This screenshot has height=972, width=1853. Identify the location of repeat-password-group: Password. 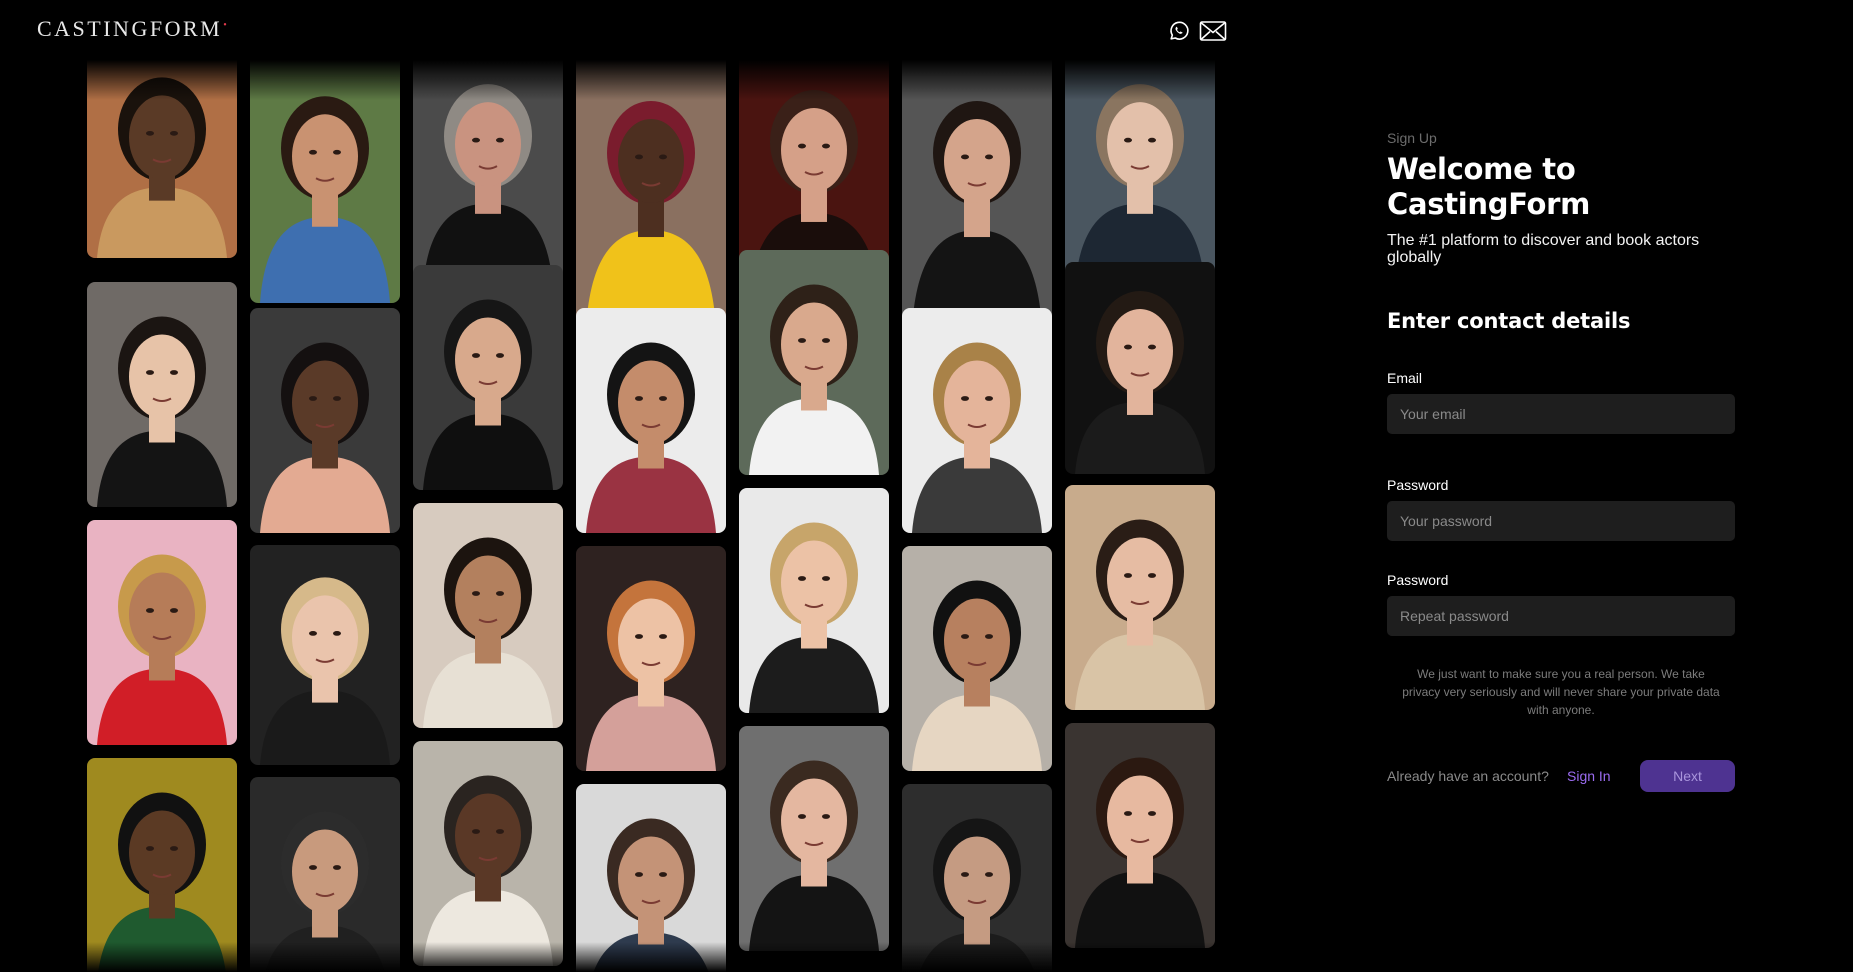
(1561, 604).